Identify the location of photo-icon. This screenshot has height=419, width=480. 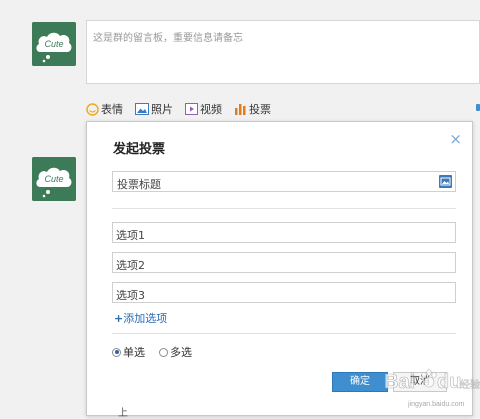
(142, 109).